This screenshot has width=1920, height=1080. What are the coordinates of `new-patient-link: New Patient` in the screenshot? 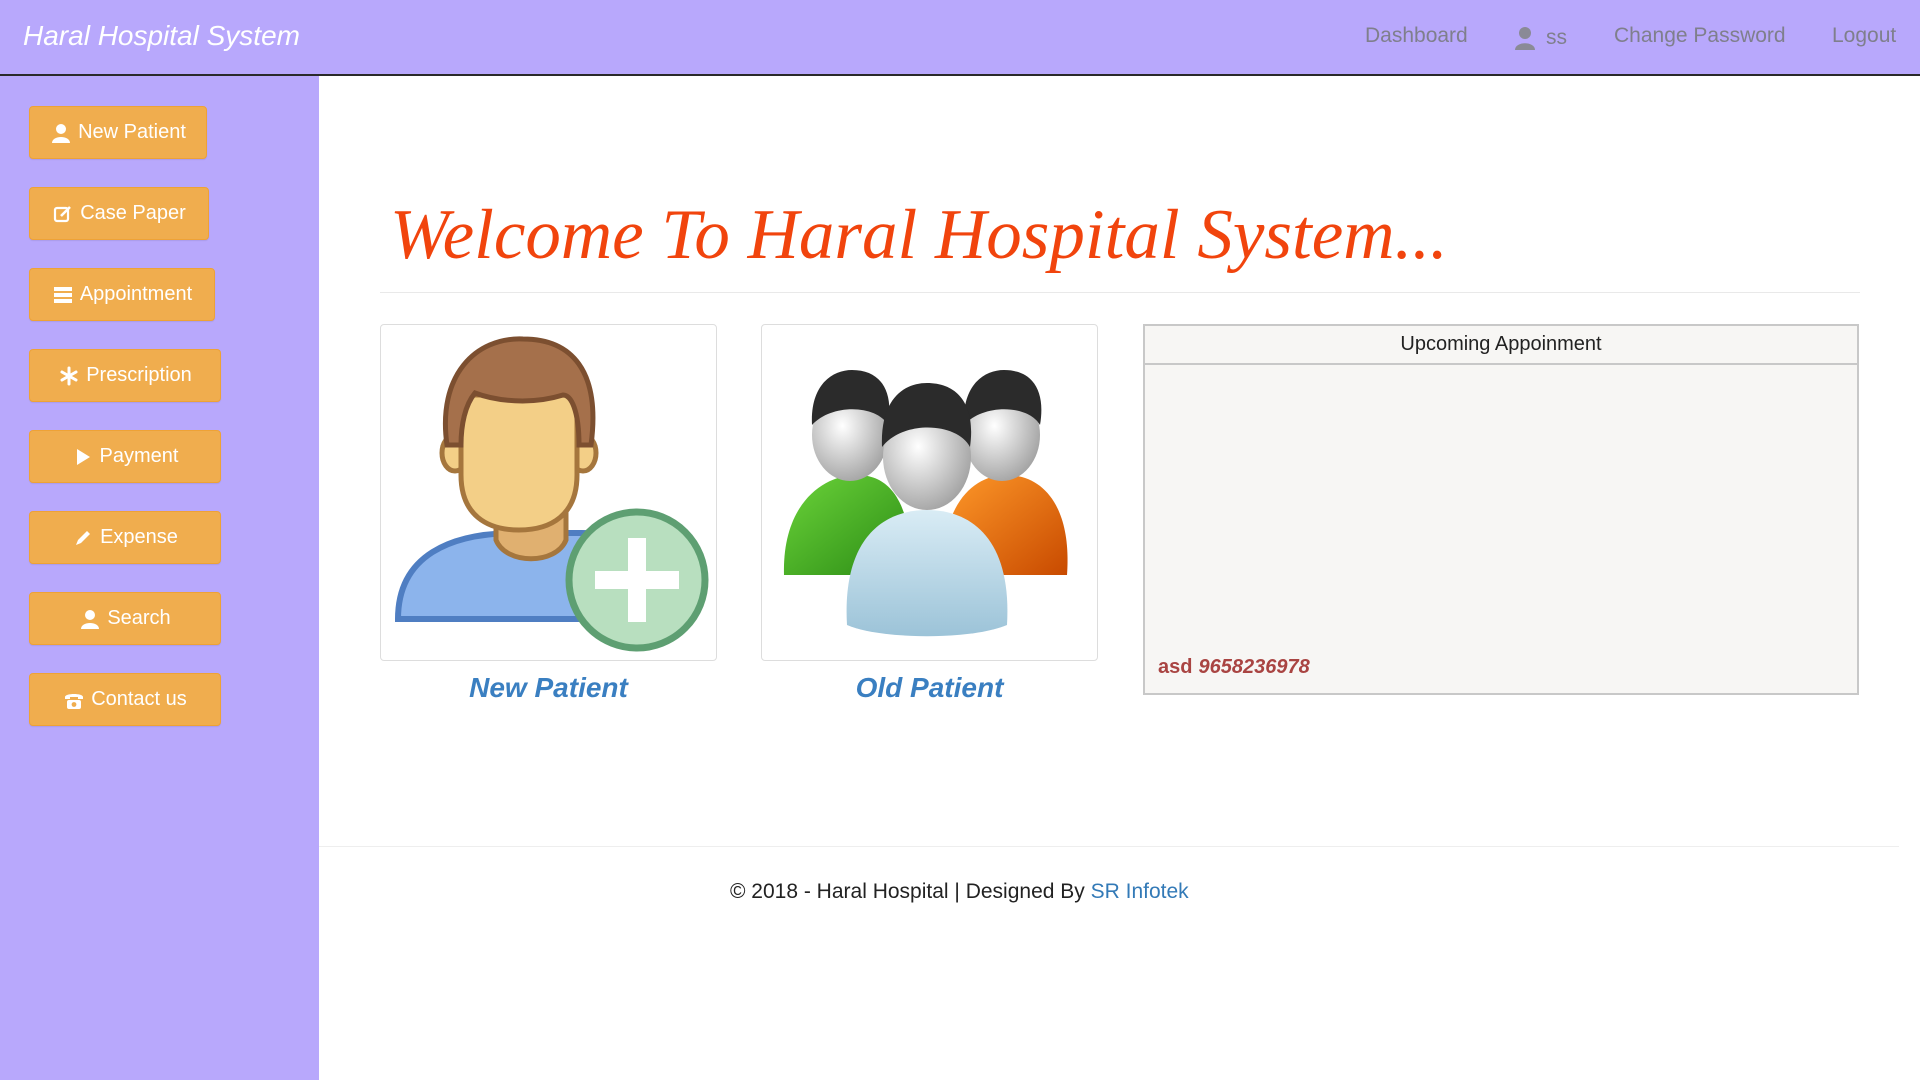 It's located at (548, 688).